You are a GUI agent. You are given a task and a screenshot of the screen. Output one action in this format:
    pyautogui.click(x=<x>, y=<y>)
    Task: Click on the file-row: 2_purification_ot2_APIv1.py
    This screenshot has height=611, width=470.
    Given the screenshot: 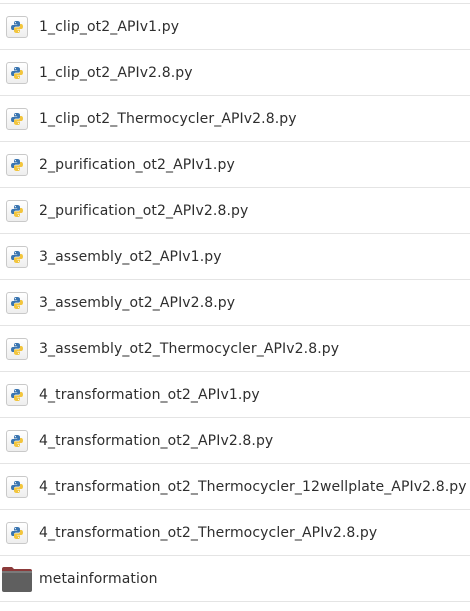 What is the action you would take?
    pyautogui.click(x=235, y=165)
    